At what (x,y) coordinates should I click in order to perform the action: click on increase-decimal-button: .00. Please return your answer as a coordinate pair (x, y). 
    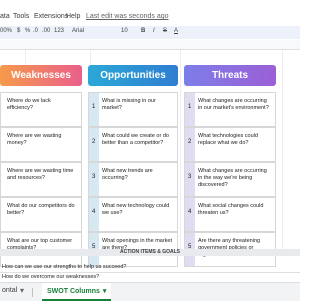
    Looking at the image, I should click on (46, 31).